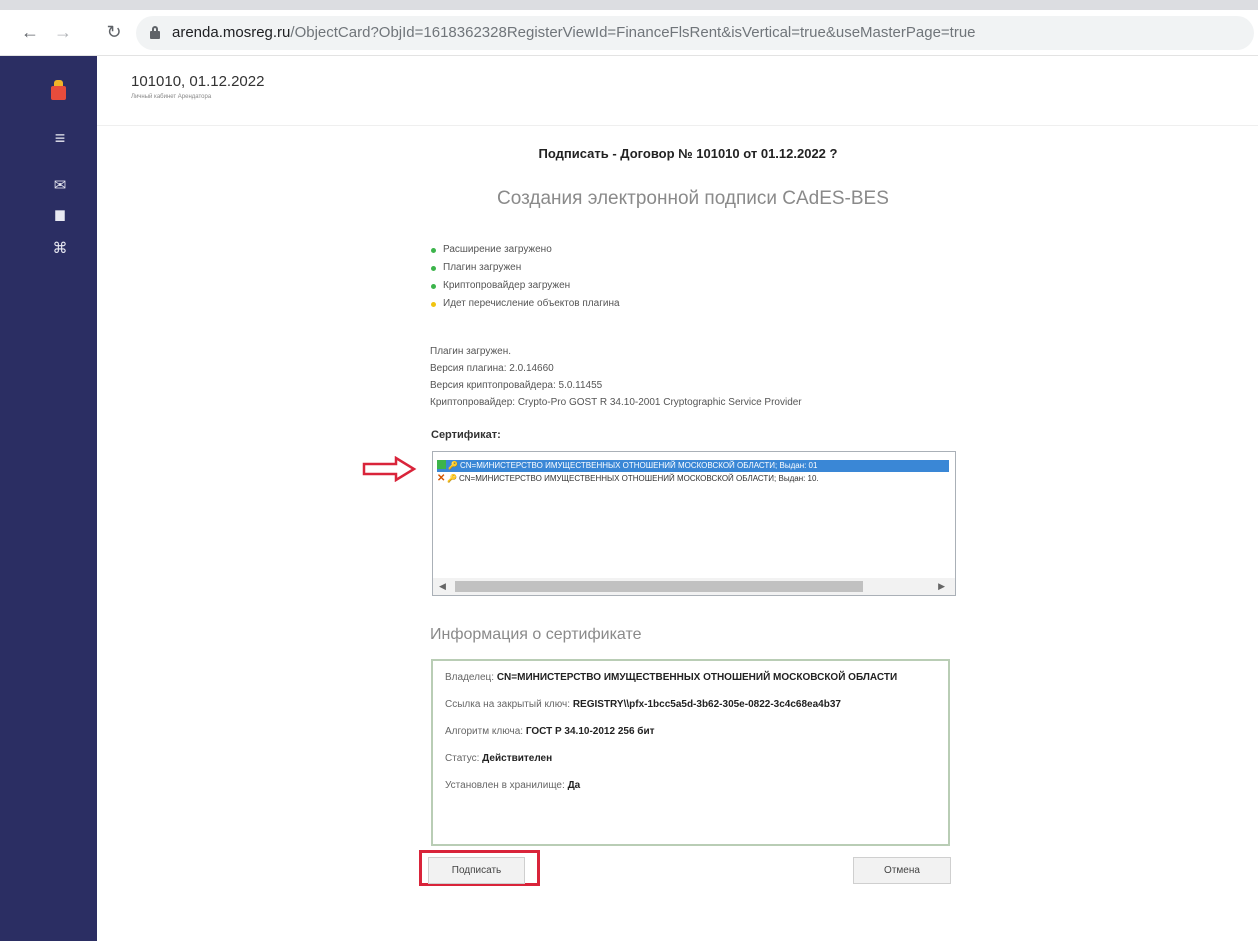  What do you see at coordinates (525, 268) in the screenshot?
I see `status-item: Плагин загружен` at bounding box center [525, 268].